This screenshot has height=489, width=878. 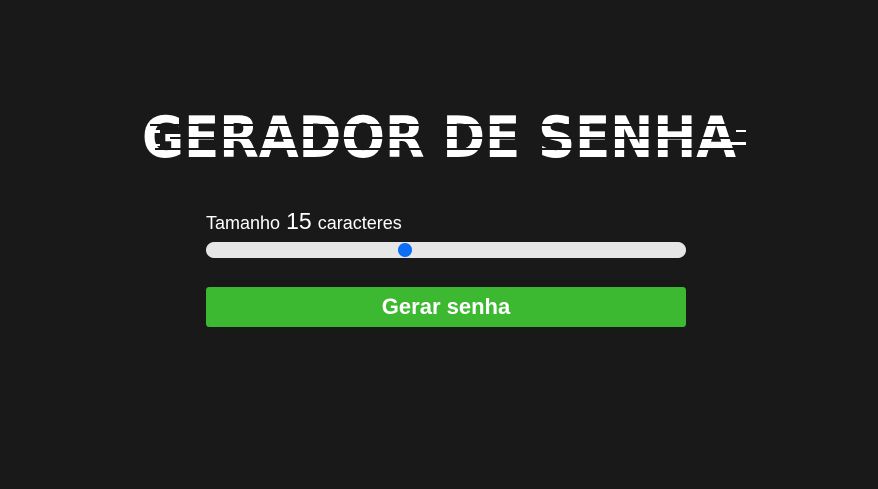 I want to click on password-controls: Tamanho 15 caracteres Gerar senha, so click(x=446, y=267).